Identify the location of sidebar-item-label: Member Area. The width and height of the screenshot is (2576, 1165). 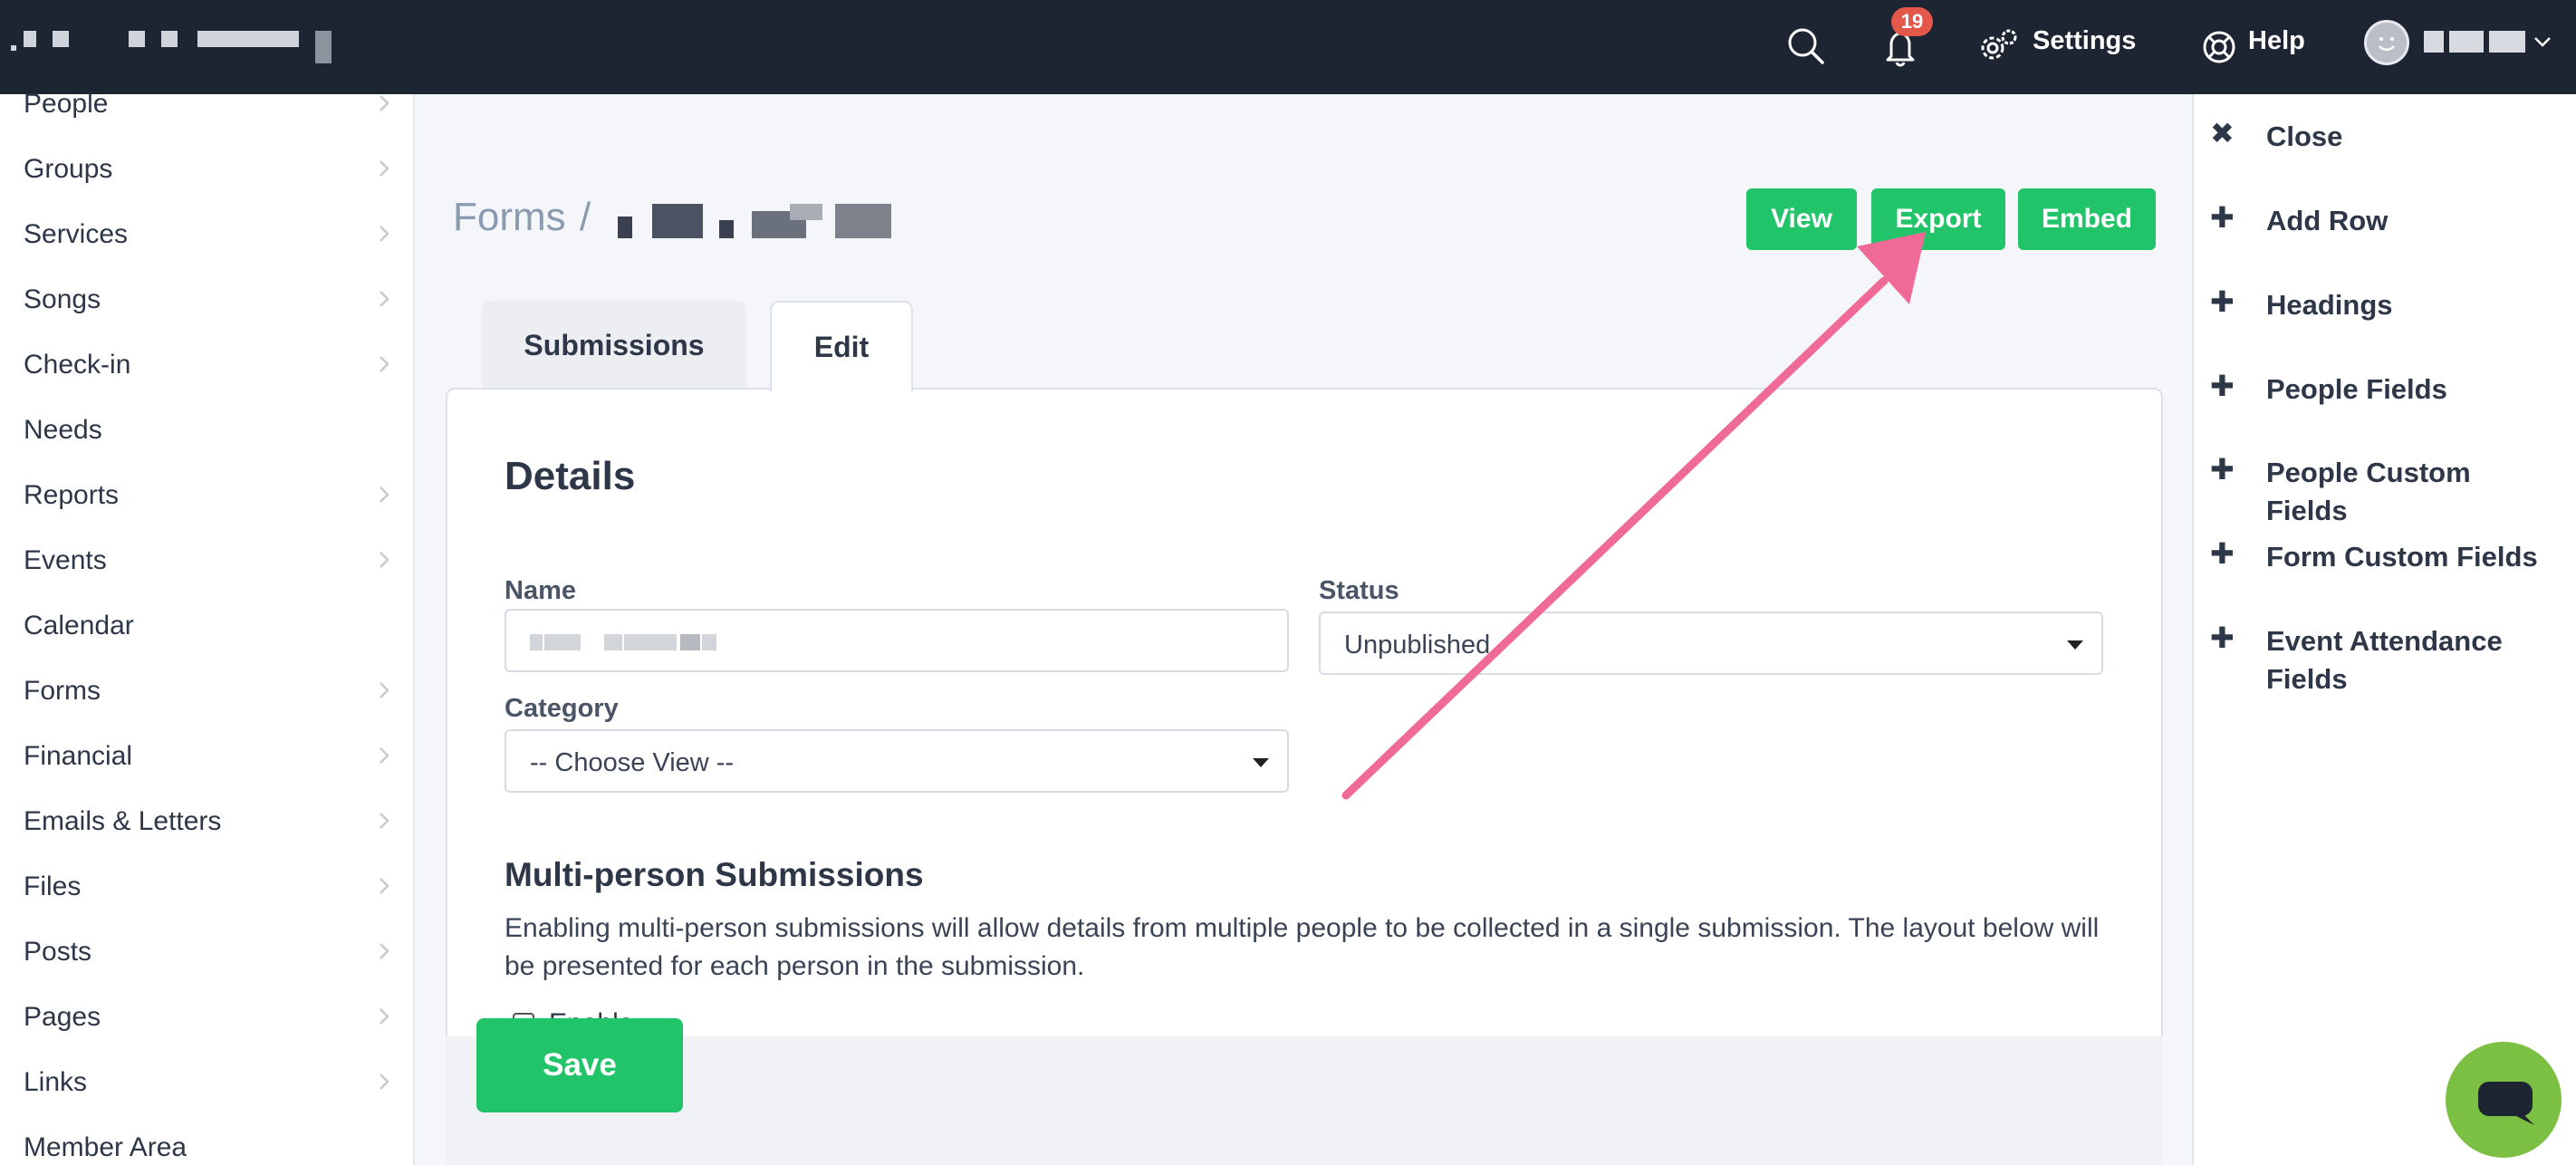
(105, 1147).